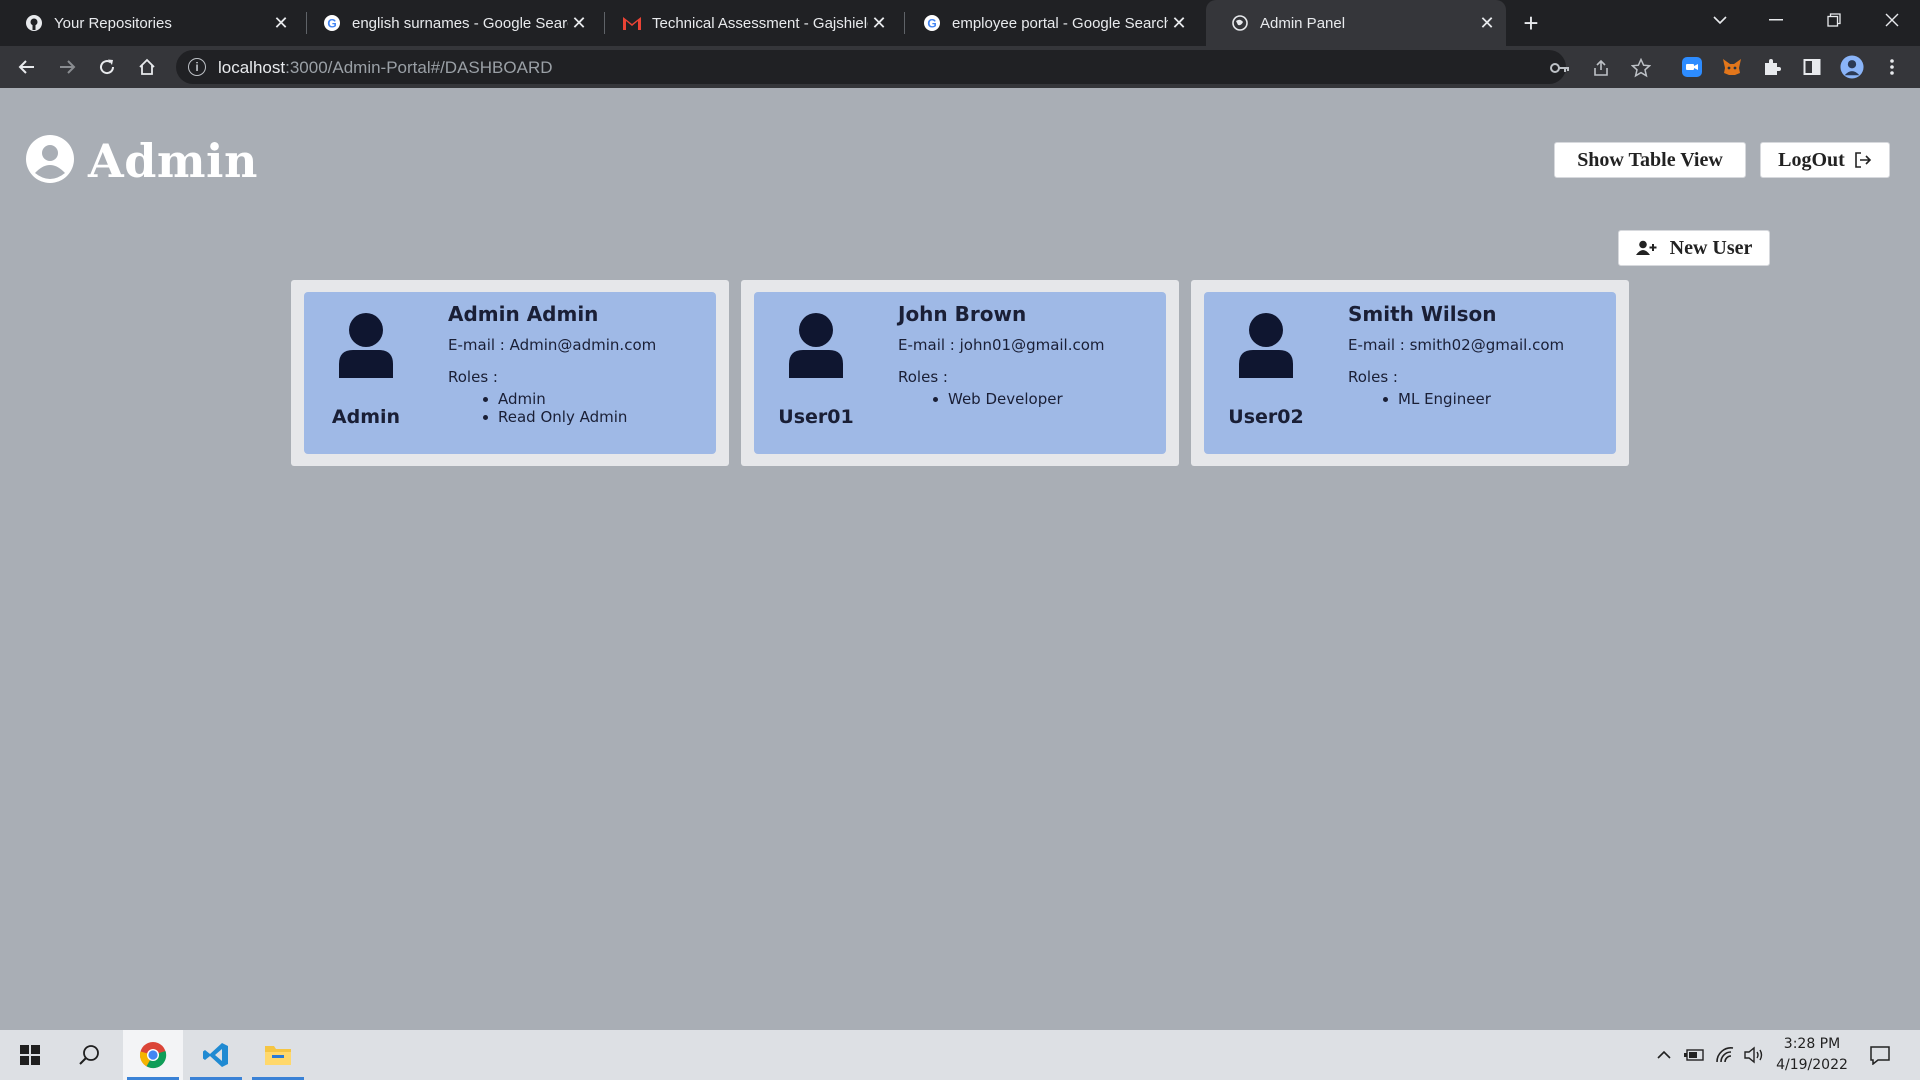 Image resolution: width=1920 pixels, height=1080 pixels. What do you see at coordinates (1356, 23) in the screenshot?
I see `tab-admin-panel: Admin Panel ✕` at bounding box center [1356, 23].